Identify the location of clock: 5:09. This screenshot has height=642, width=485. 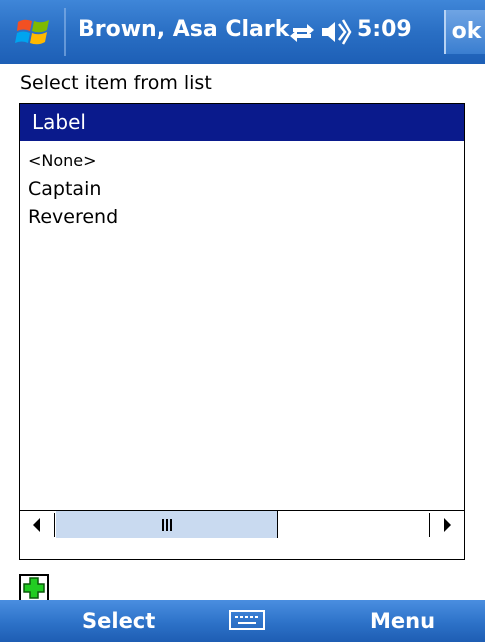
(384, 29).